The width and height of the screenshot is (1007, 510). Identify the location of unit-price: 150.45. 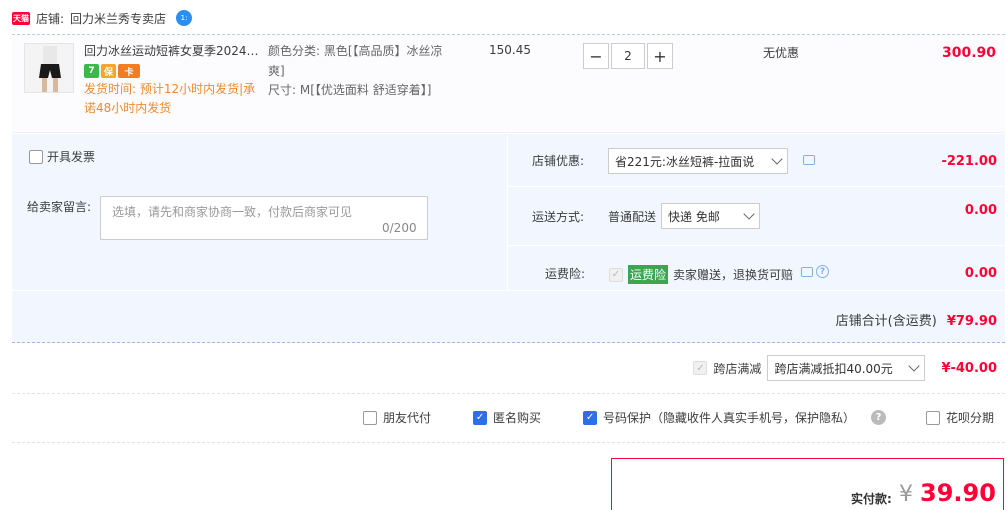
(510, 50).